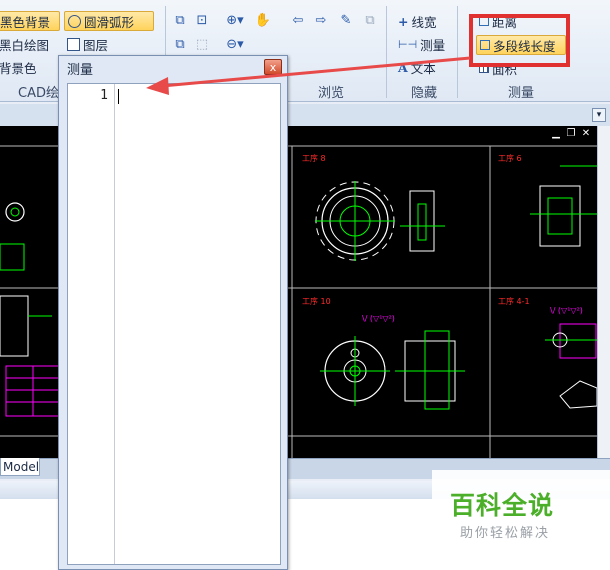 The image size is (610, 570). I want to click on copy-view-icon: ⧉, so click(180, 44).